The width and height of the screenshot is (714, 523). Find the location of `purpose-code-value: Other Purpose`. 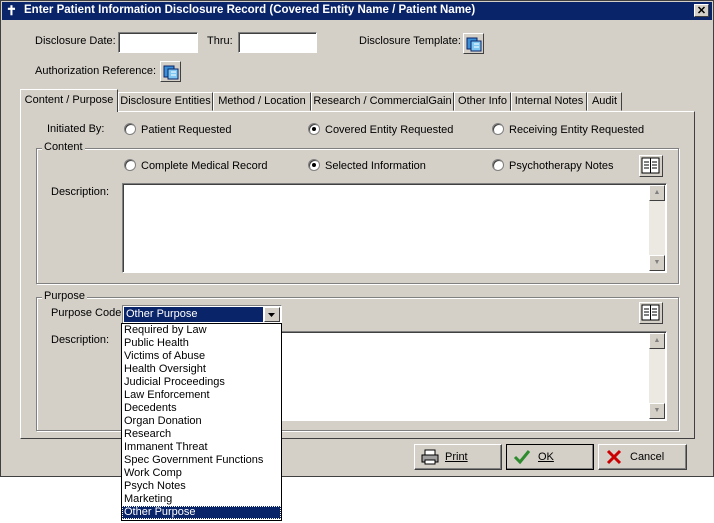

purpose-code-value: Other Purpose is located at coordinates (193, 314).